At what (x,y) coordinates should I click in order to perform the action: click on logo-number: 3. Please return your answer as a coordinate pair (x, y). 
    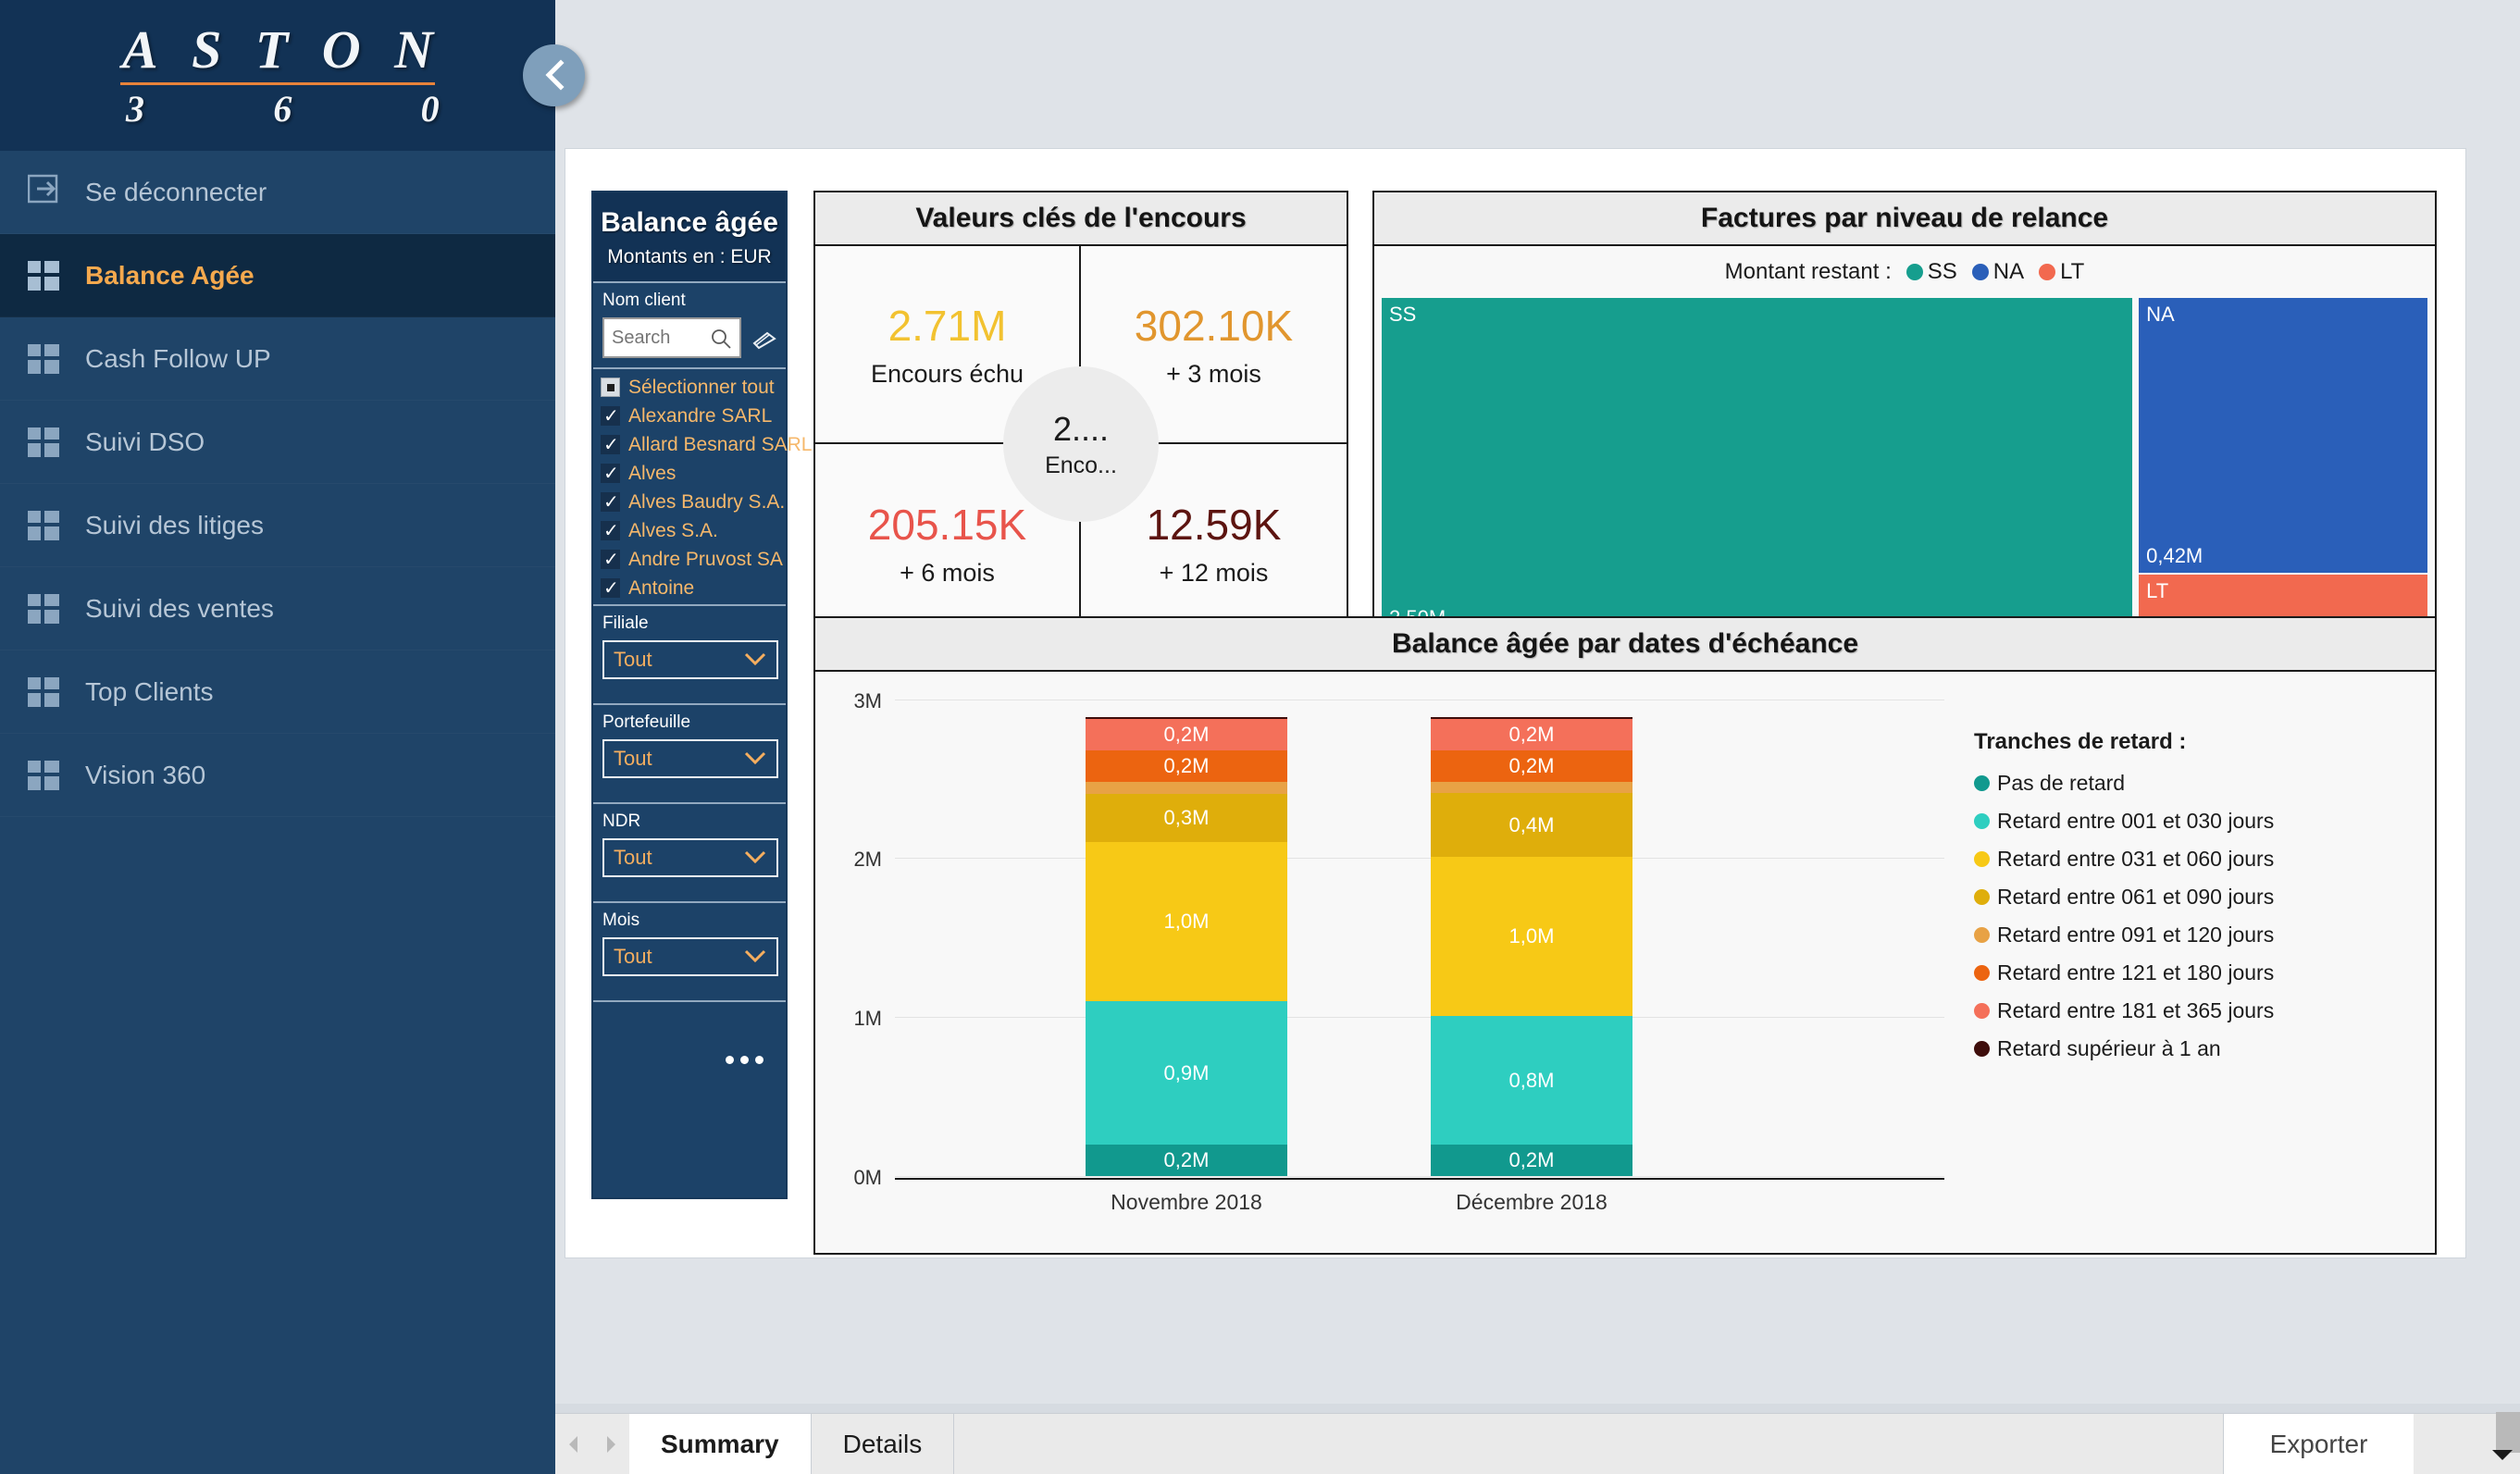
    Looking at the image, I should click on (135, 109).